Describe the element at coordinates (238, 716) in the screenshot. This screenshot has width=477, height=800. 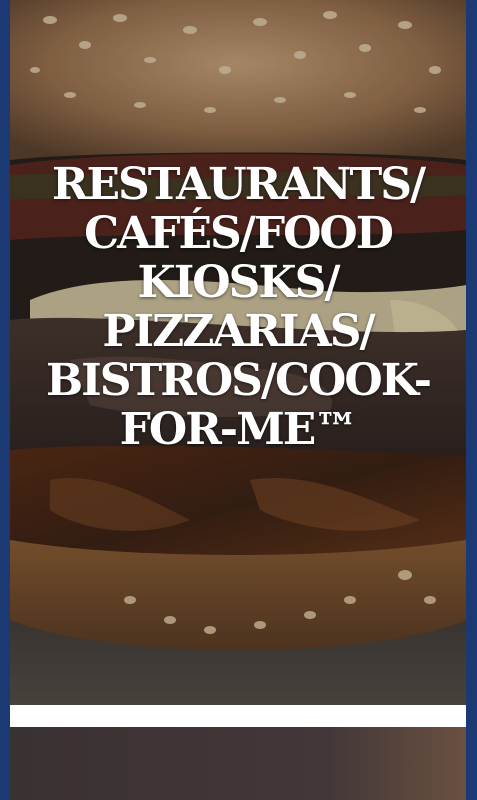
I see `card-divider` at that location.